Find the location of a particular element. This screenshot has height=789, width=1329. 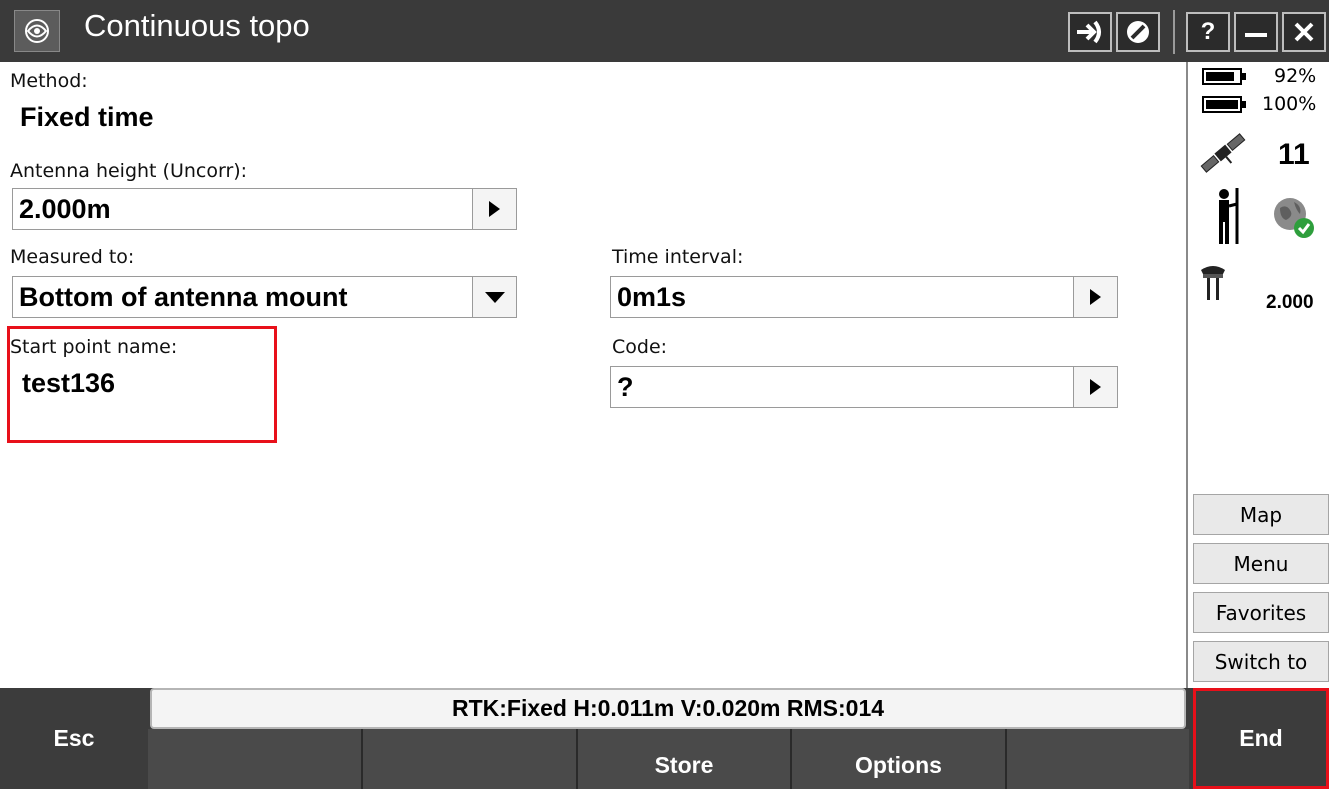

menu-button: Menu is located at coordinates (1261, 563).